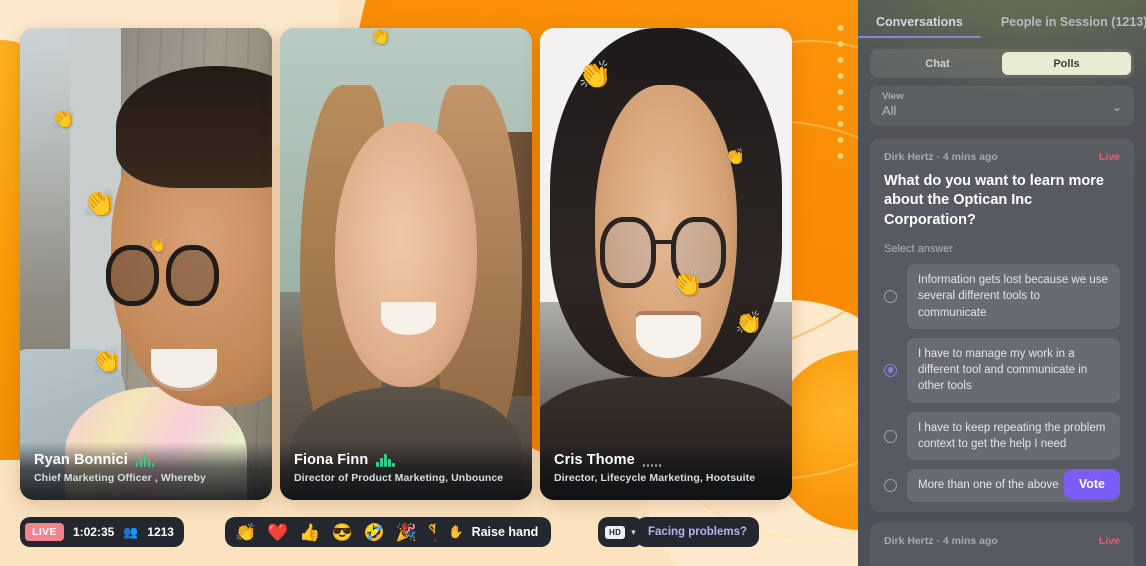 This screenshot has height=566, width=1146. Describe the element at coordinates (1116, 107) in the screenshot. I see `chevron-down-icon: ⌄` at that location.